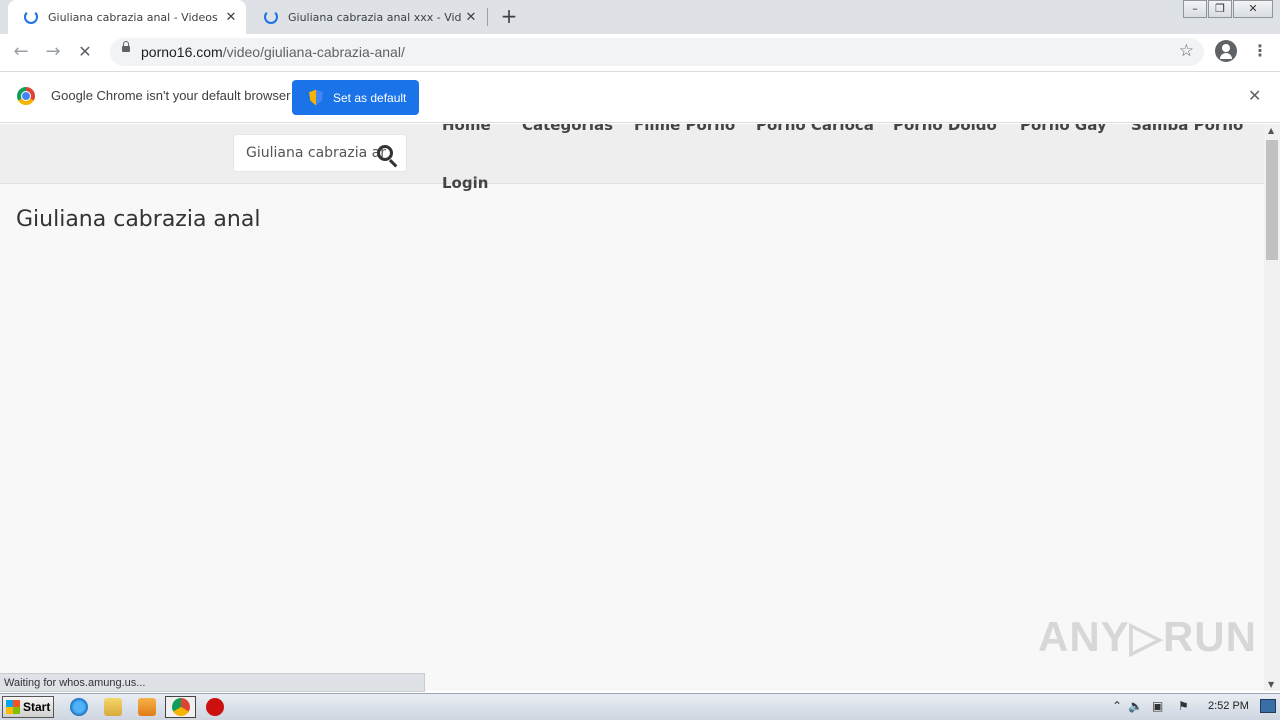 The height and width of the screenshot is (720, 1280). Describe the element at coordinates (1260, 51) in the screenshot. I see `chrome-menu-button: ⋮` at that location.